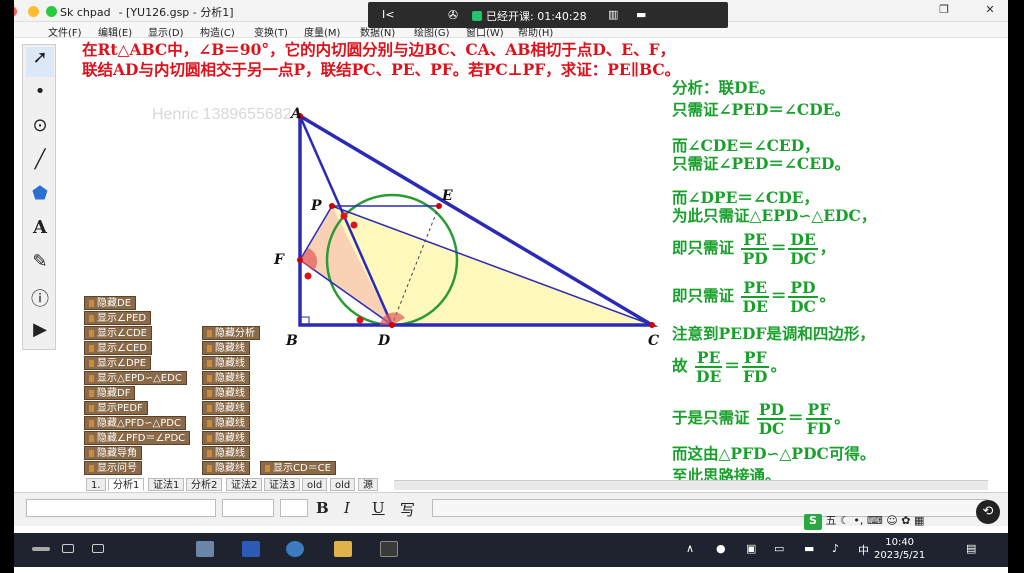 The height and width of the screenshot is (573, 1024). What do you see at coordinates (389, 549) in the screenshot?
I see `task-terminal-icon` at bounding box center [389, 549].